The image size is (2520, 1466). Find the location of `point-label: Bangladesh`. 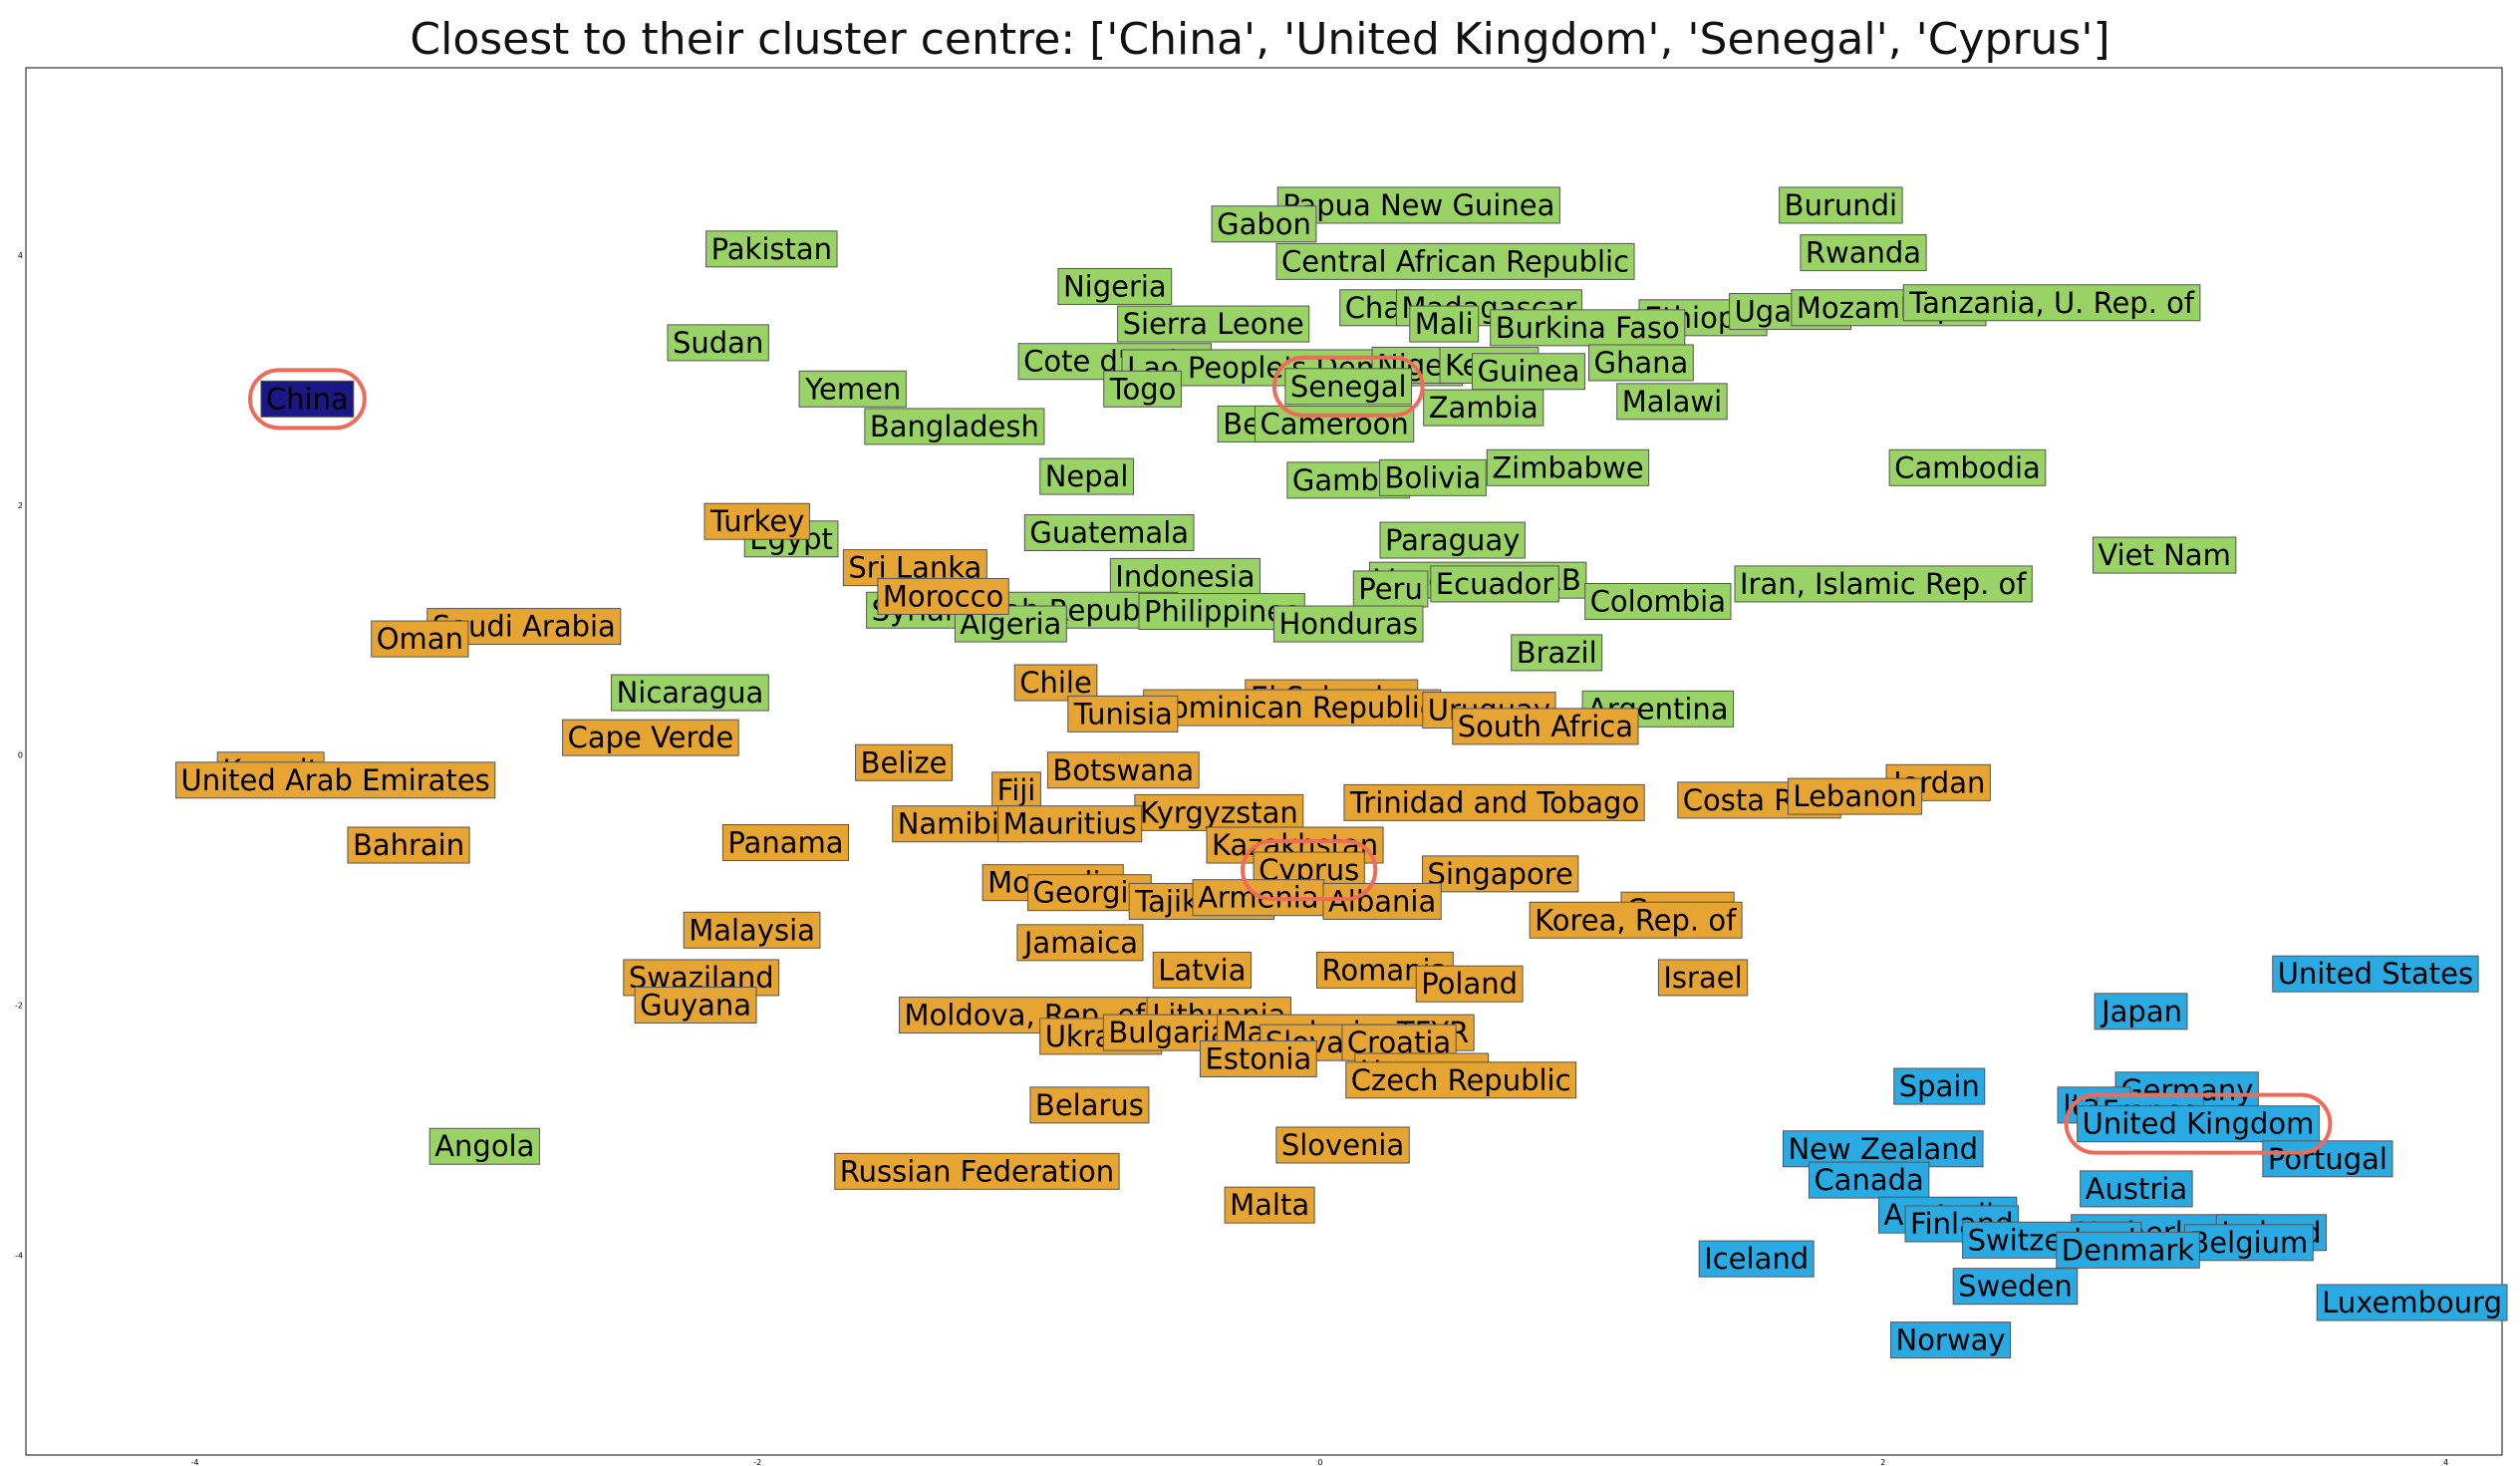

point-label: Bangladesh is located at coordinates (954, 426).